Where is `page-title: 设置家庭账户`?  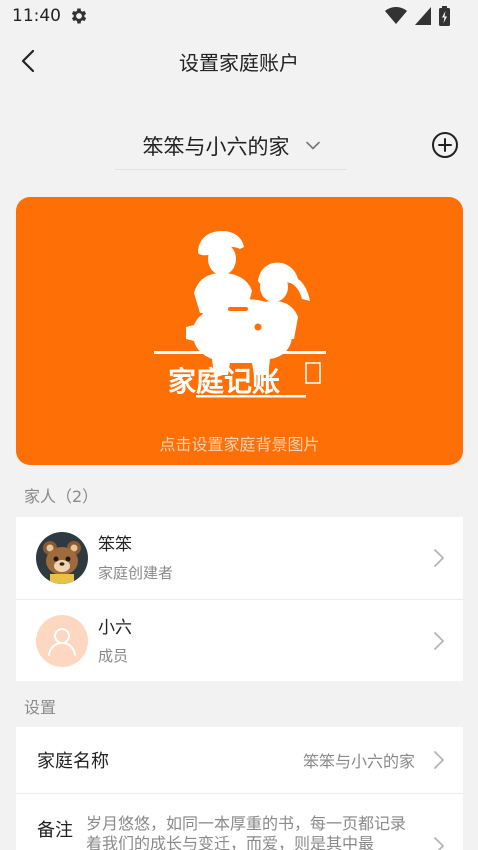
page-title: 设置家庭账户 is located at coordinates (239, 62).